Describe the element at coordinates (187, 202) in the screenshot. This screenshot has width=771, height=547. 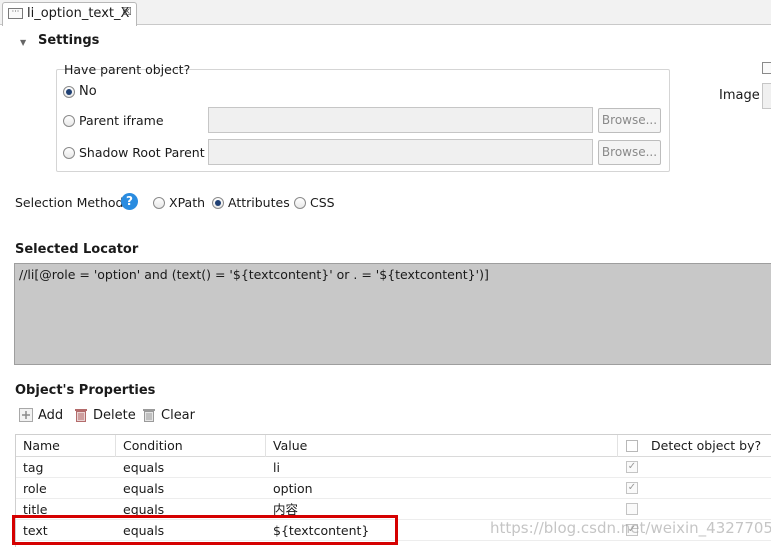
I see `radio-xpath-label: XPath` at that location.